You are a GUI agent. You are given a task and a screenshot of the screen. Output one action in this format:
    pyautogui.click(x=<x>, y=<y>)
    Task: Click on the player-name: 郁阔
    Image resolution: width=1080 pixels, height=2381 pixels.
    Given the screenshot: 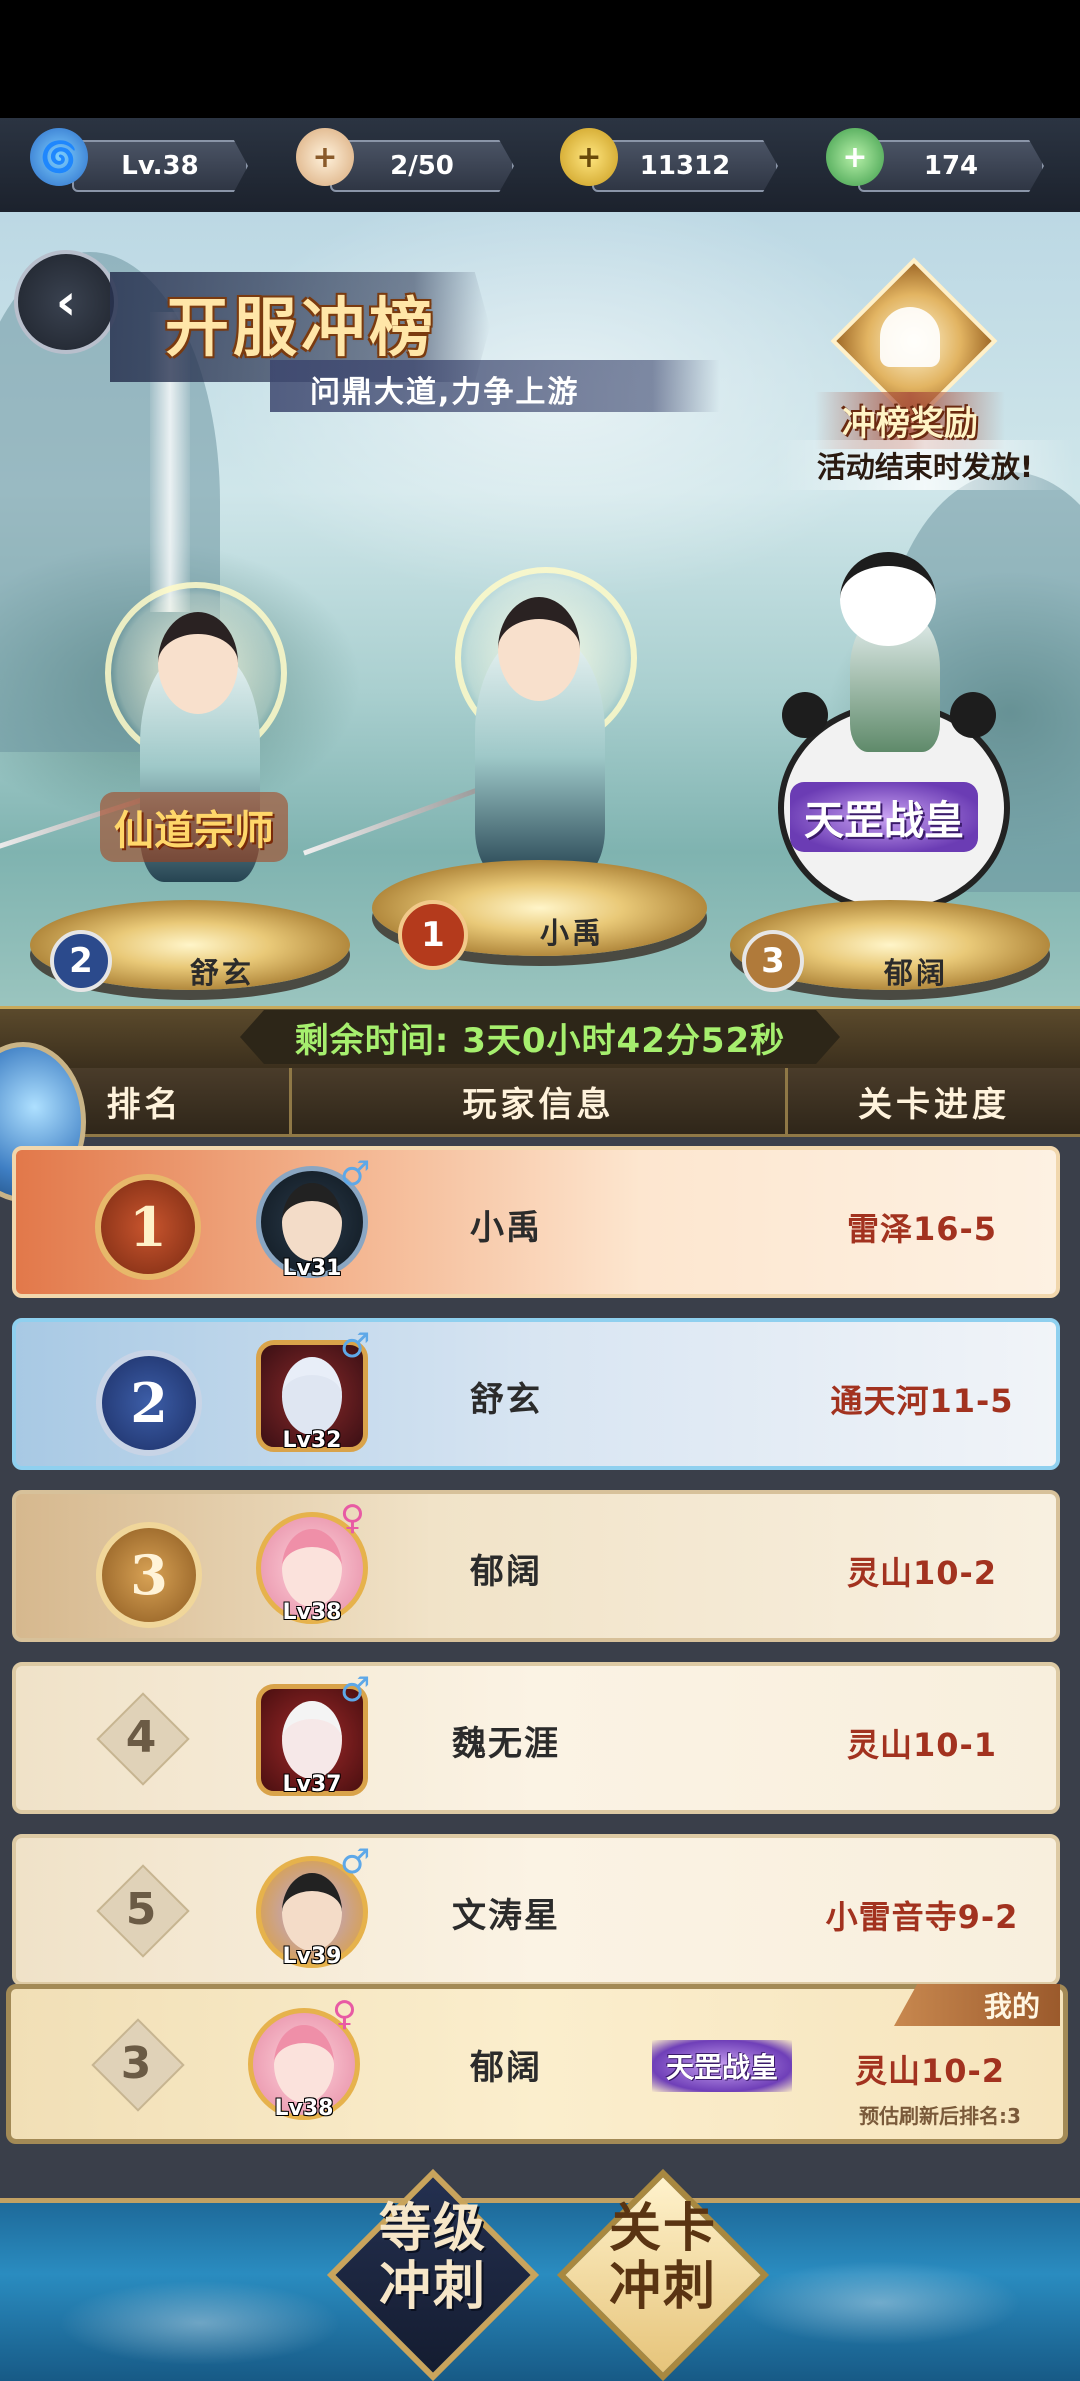 What is the action you would take?
    pyautogui.click(x=506, y=1572)
    